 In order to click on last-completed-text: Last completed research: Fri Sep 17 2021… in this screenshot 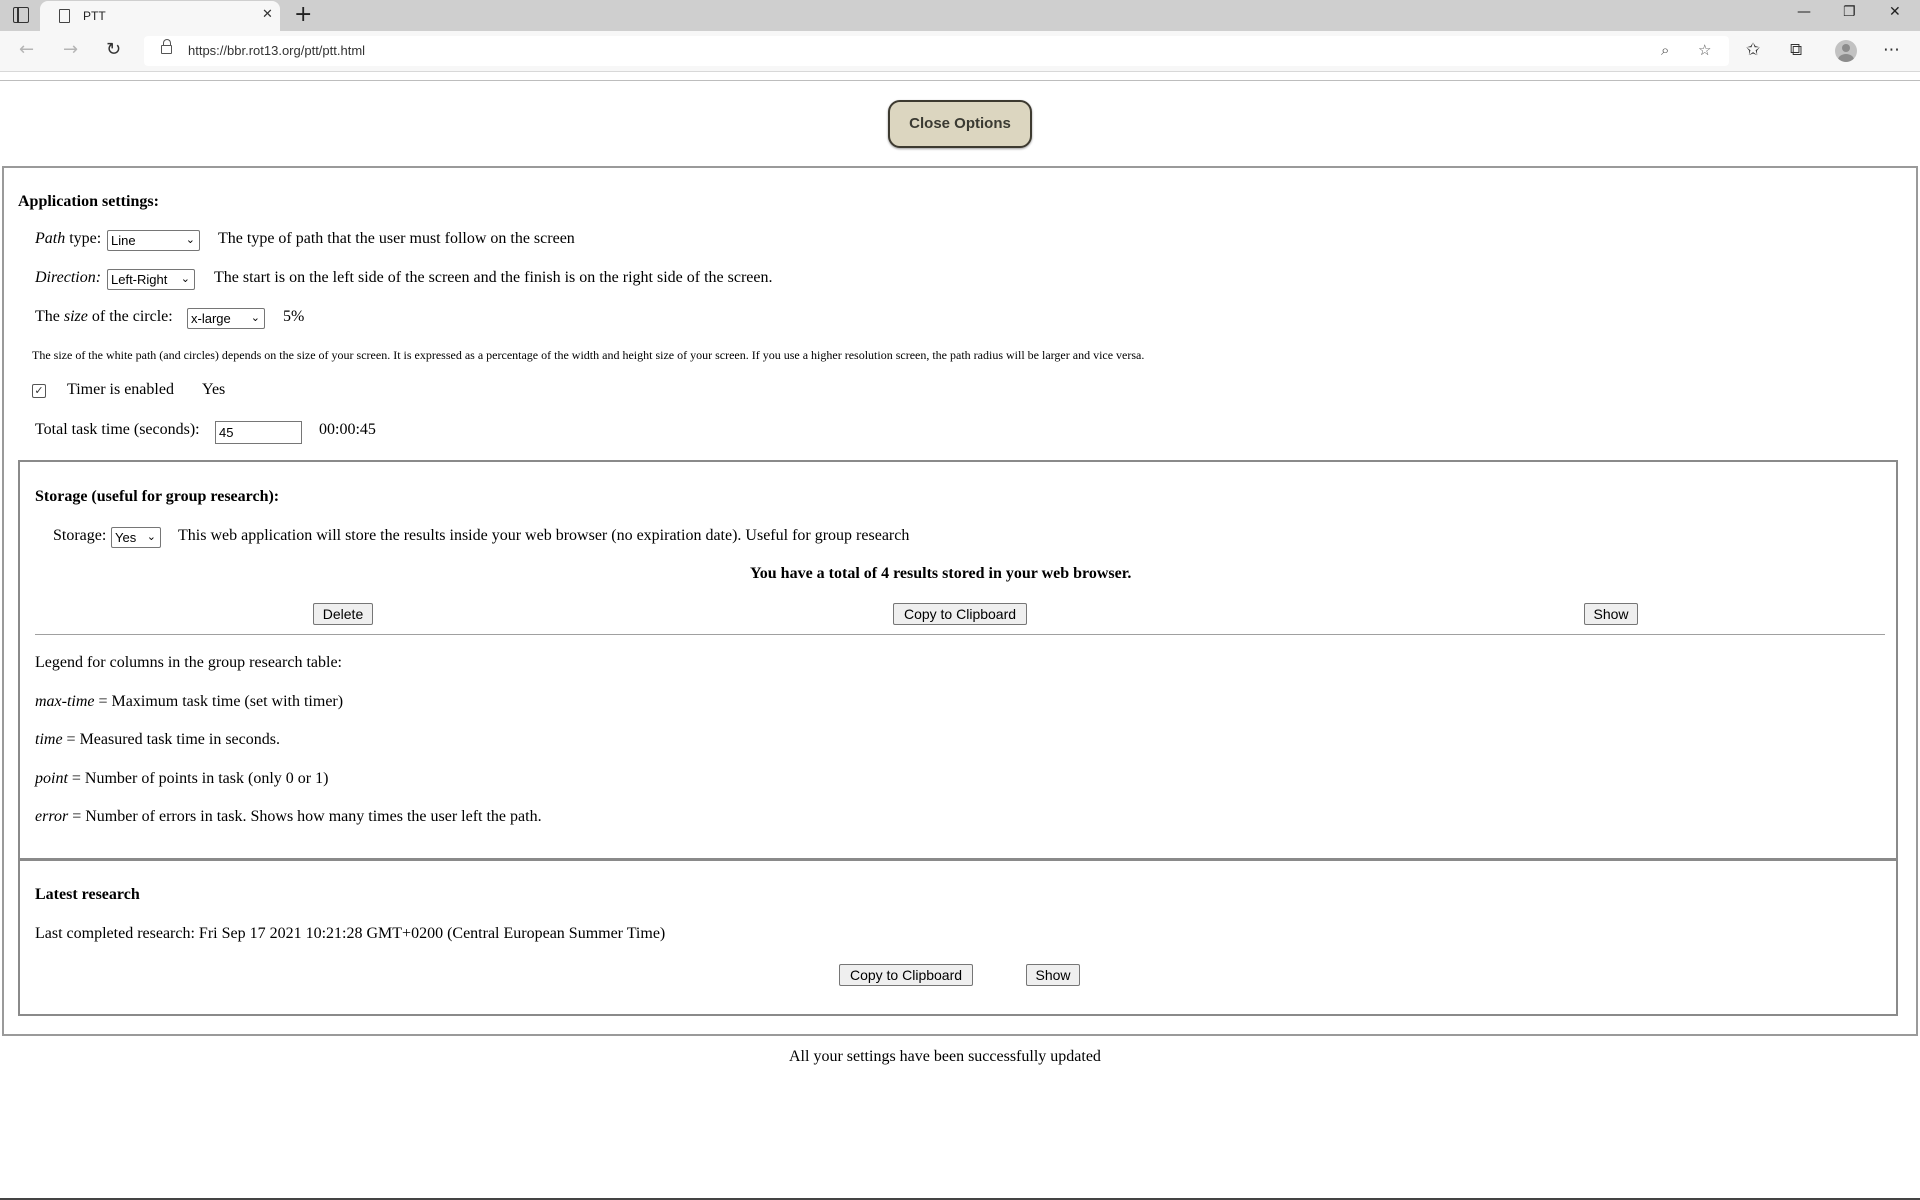, I will do `click(350, 933)`.